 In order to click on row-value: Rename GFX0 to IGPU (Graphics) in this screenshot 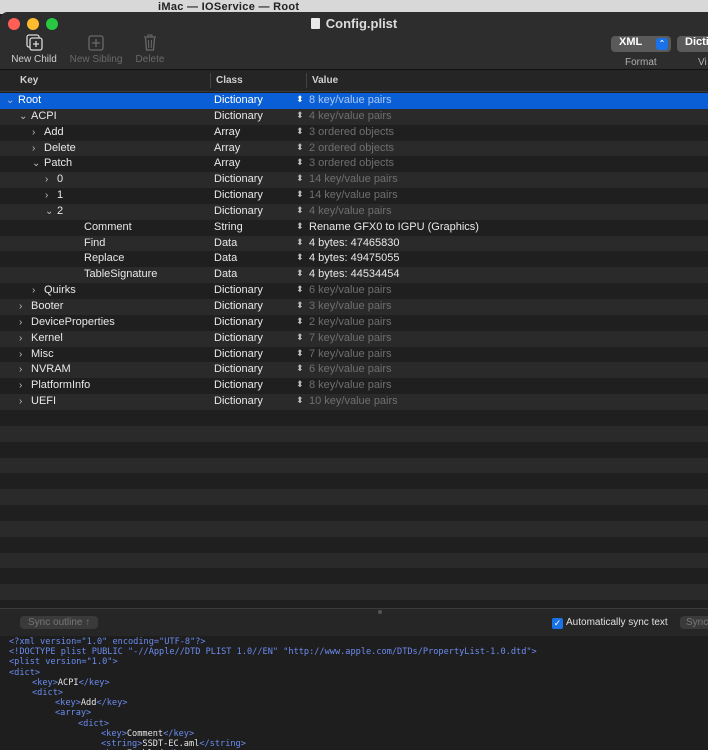, I will do `click(394, 227)`.